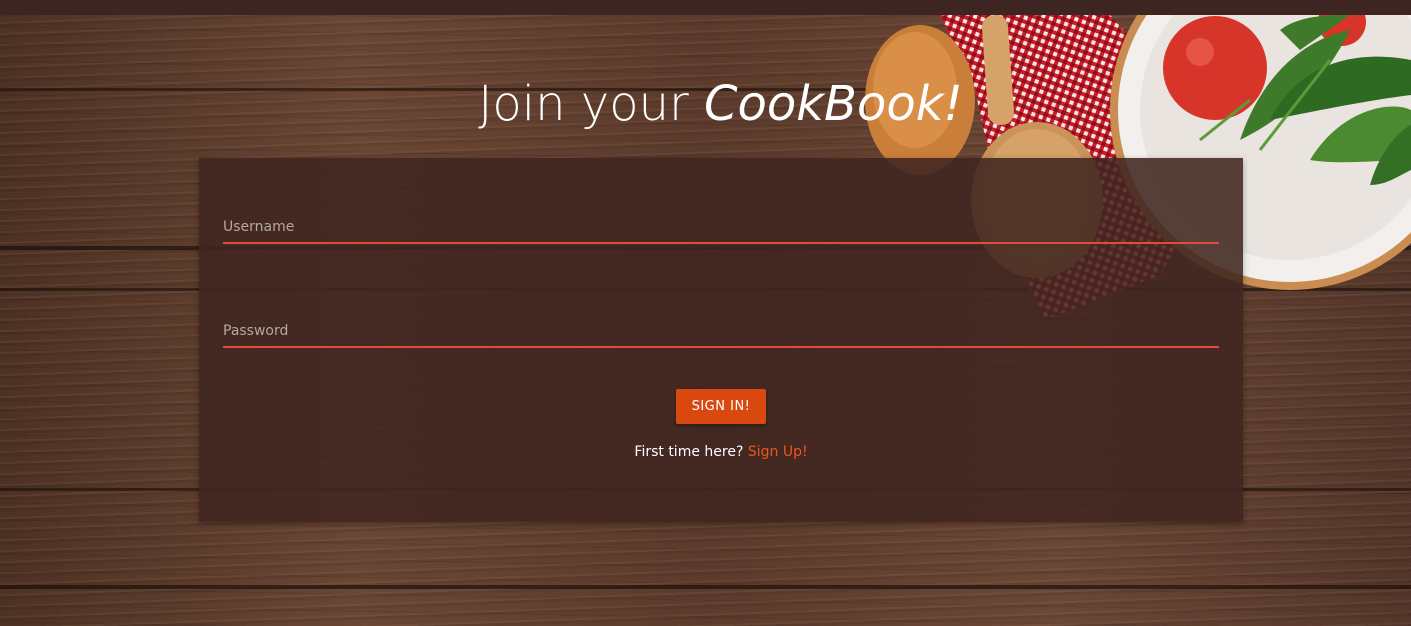 Image resolution: width=1411 pixels, height=626 pixels. I want to click on signup-prompt-text: First time here?, so click(689, 452).